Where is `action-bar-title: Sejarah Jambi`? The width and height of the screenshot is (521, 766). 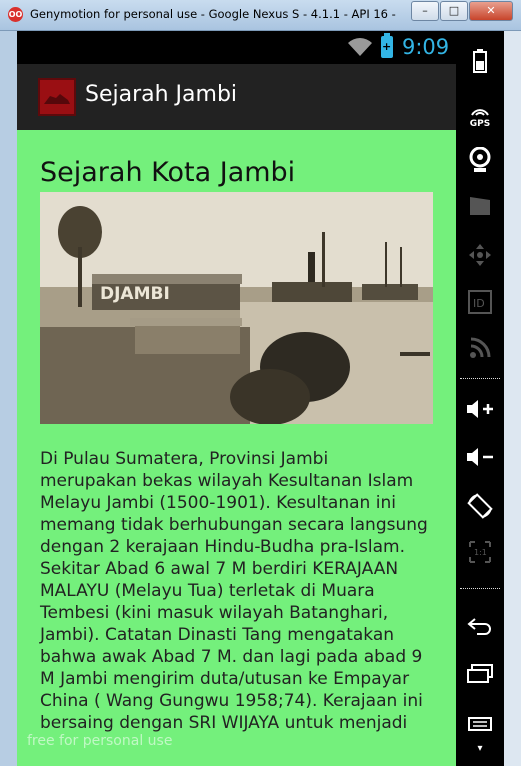
action-bar-title: Sejarah Jambi is located at coordinates (161, 94).